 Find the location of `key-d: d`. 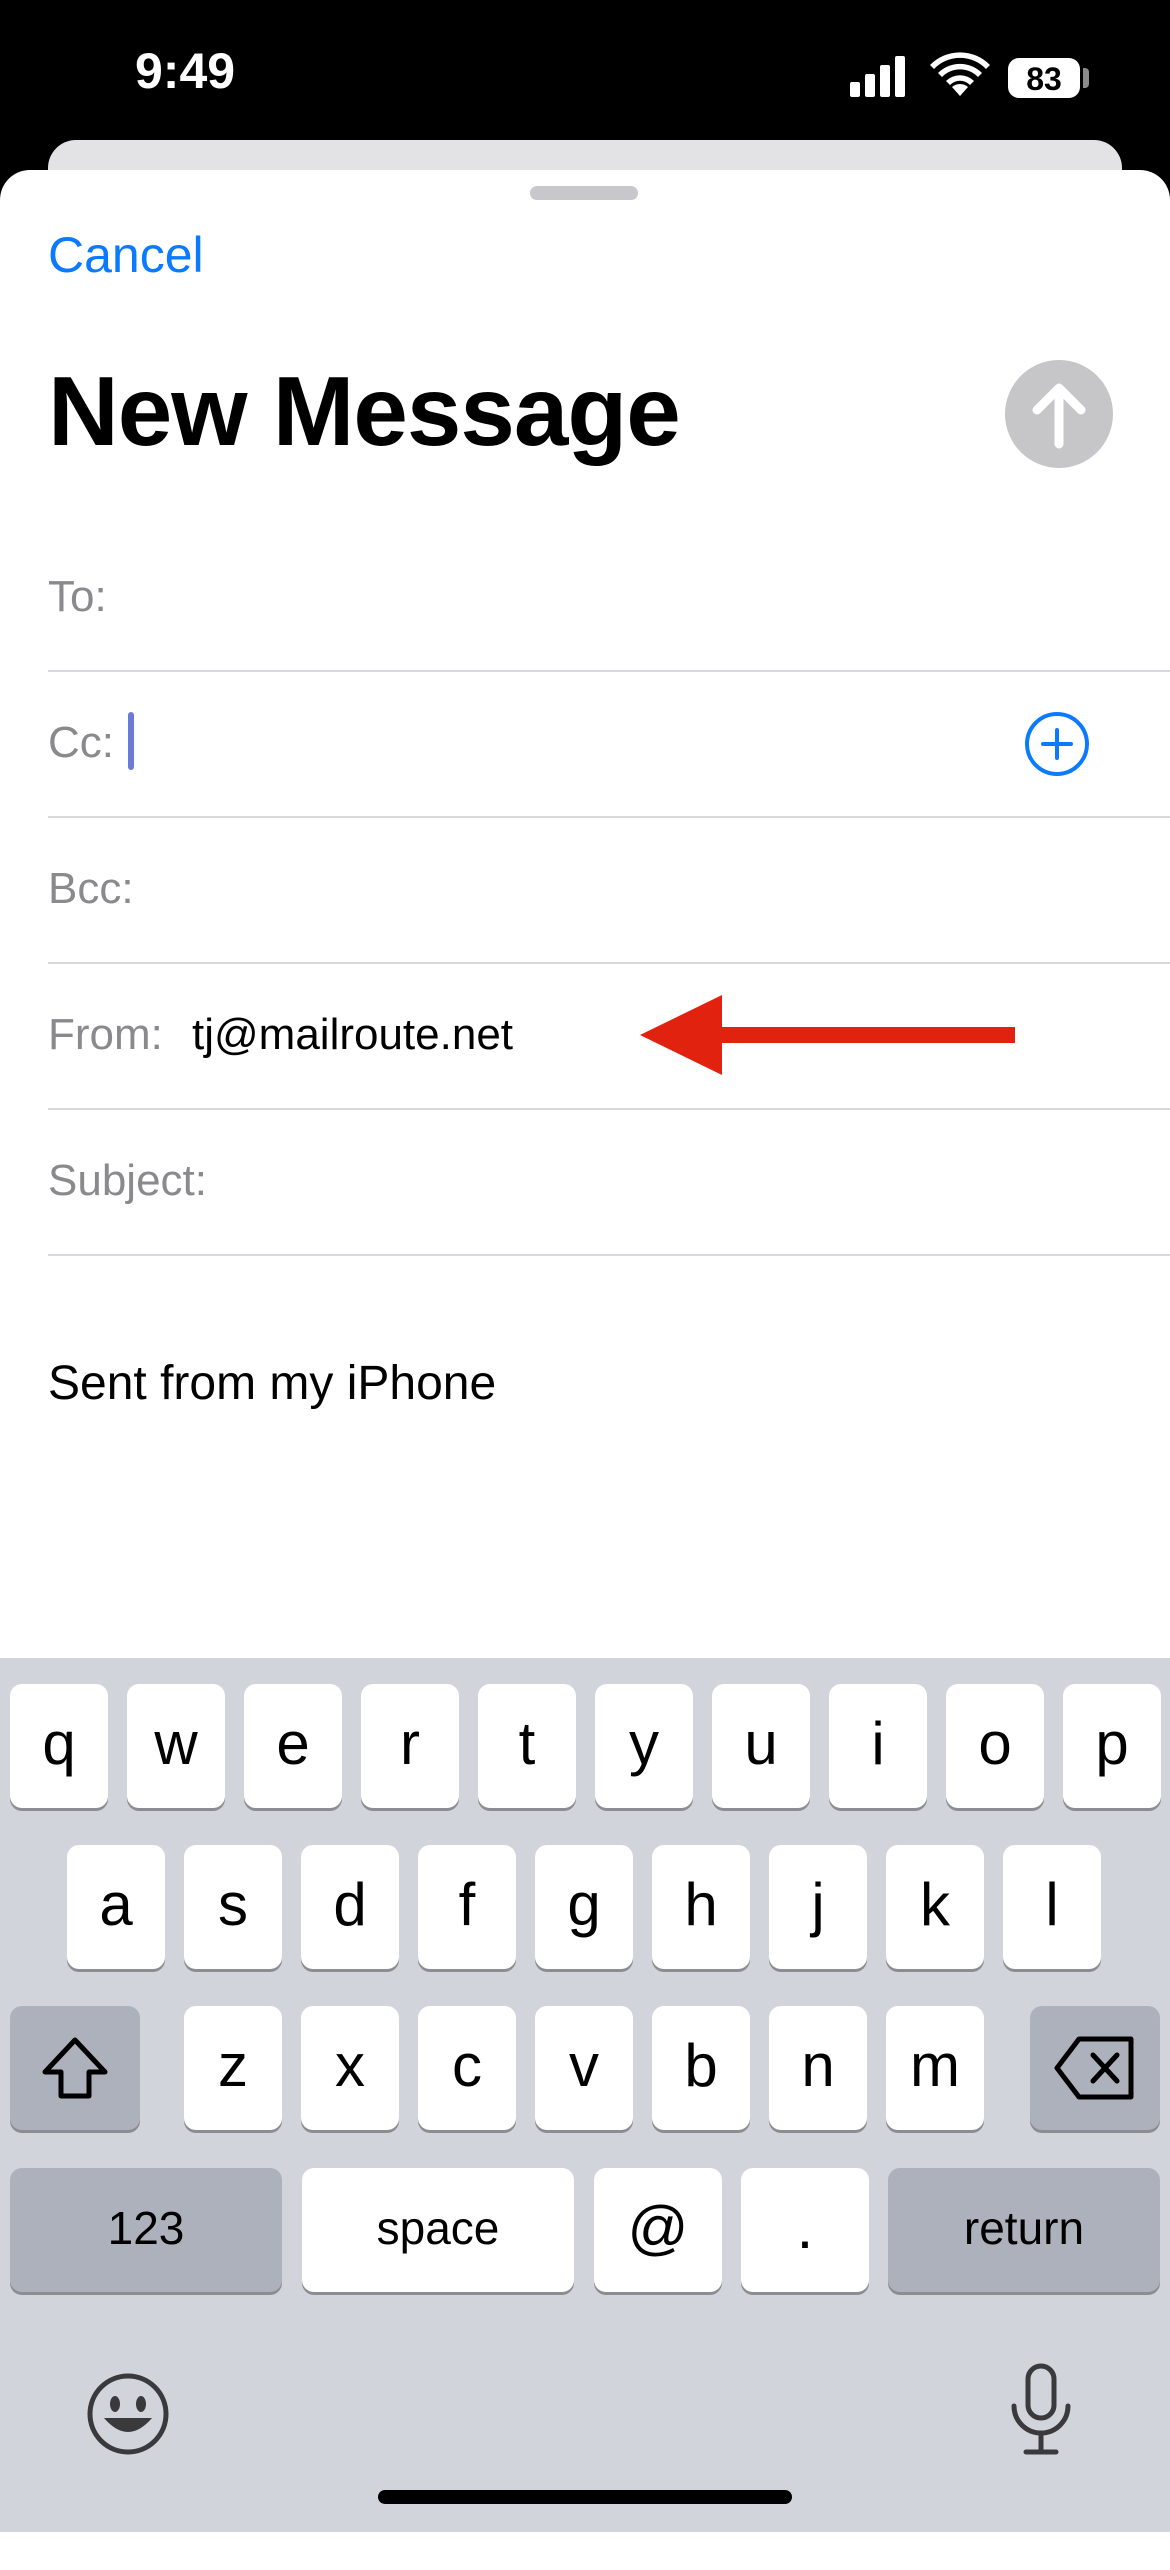

key-d: d is located at coordinates (350, 1907).